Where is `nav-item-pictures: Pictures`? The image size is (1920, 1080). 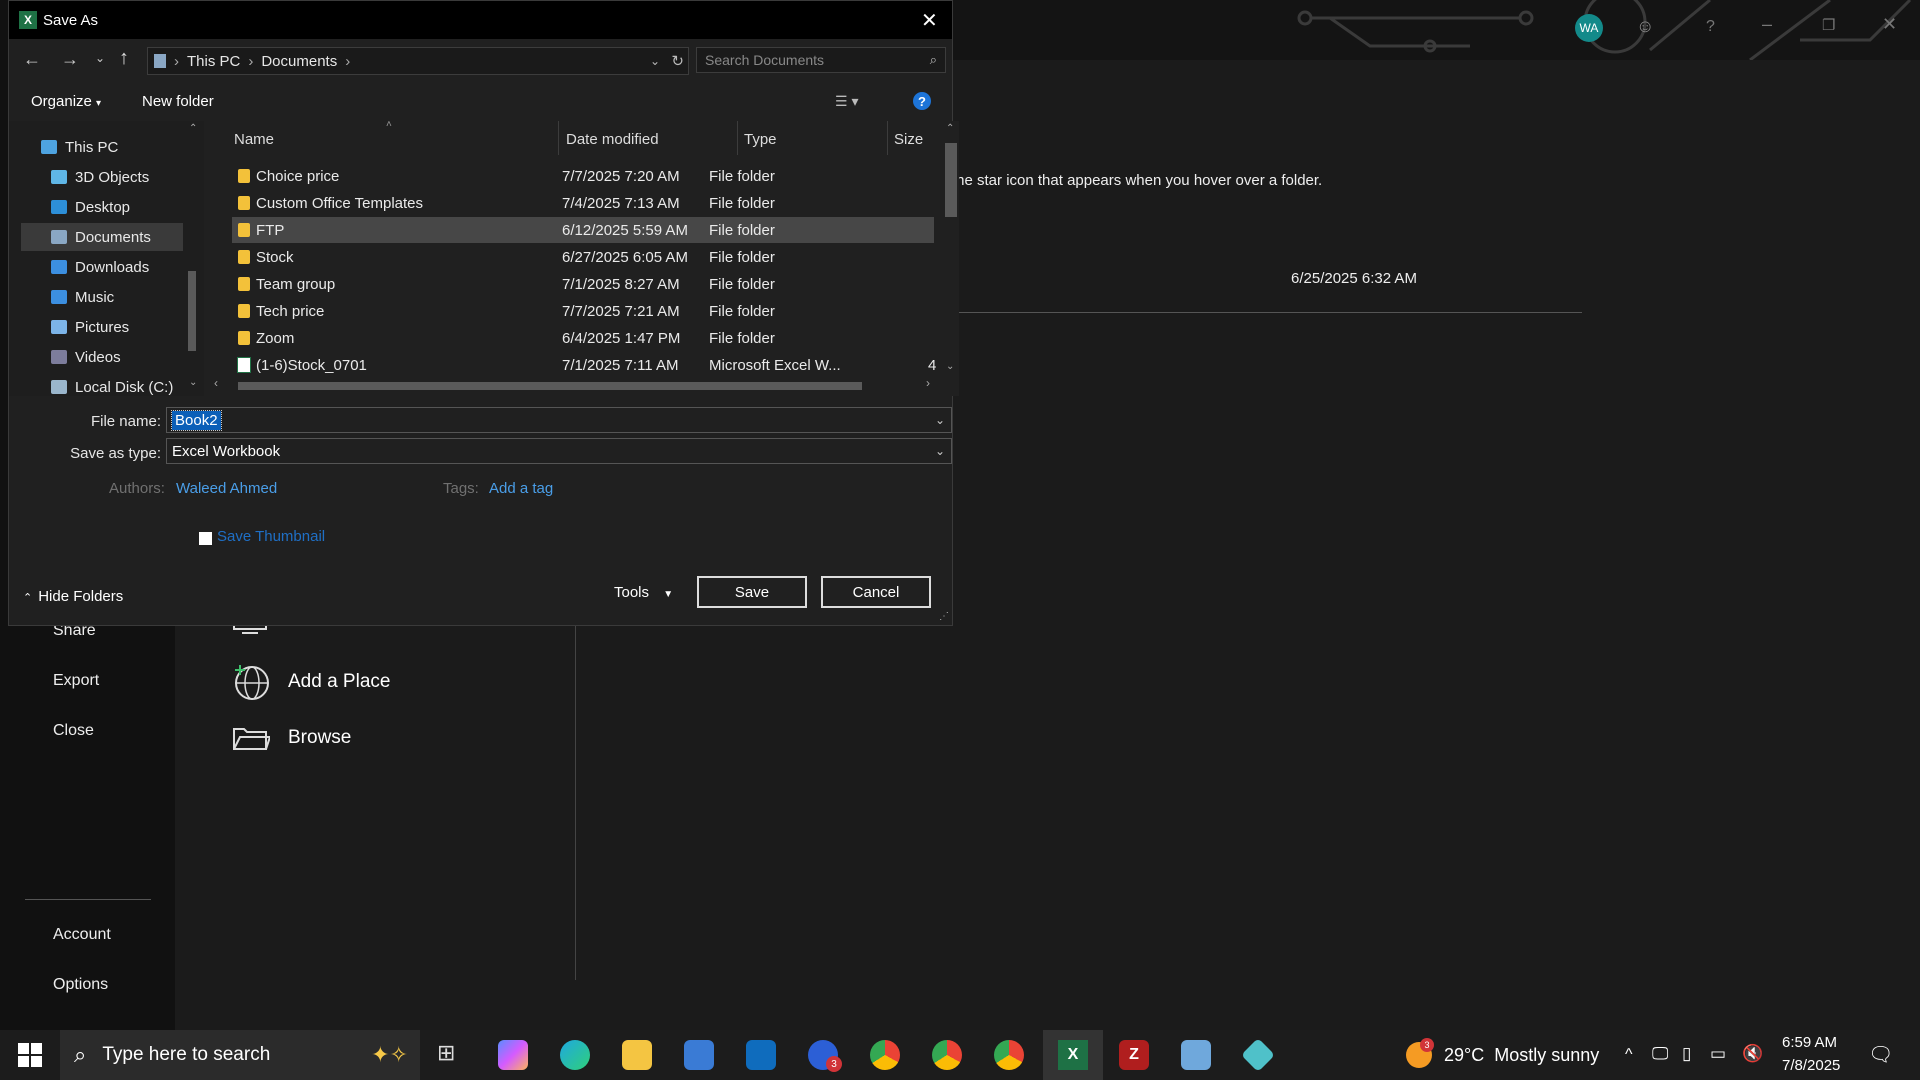
nav-item-pictures: Pictures is located at coordinates (126, 327).